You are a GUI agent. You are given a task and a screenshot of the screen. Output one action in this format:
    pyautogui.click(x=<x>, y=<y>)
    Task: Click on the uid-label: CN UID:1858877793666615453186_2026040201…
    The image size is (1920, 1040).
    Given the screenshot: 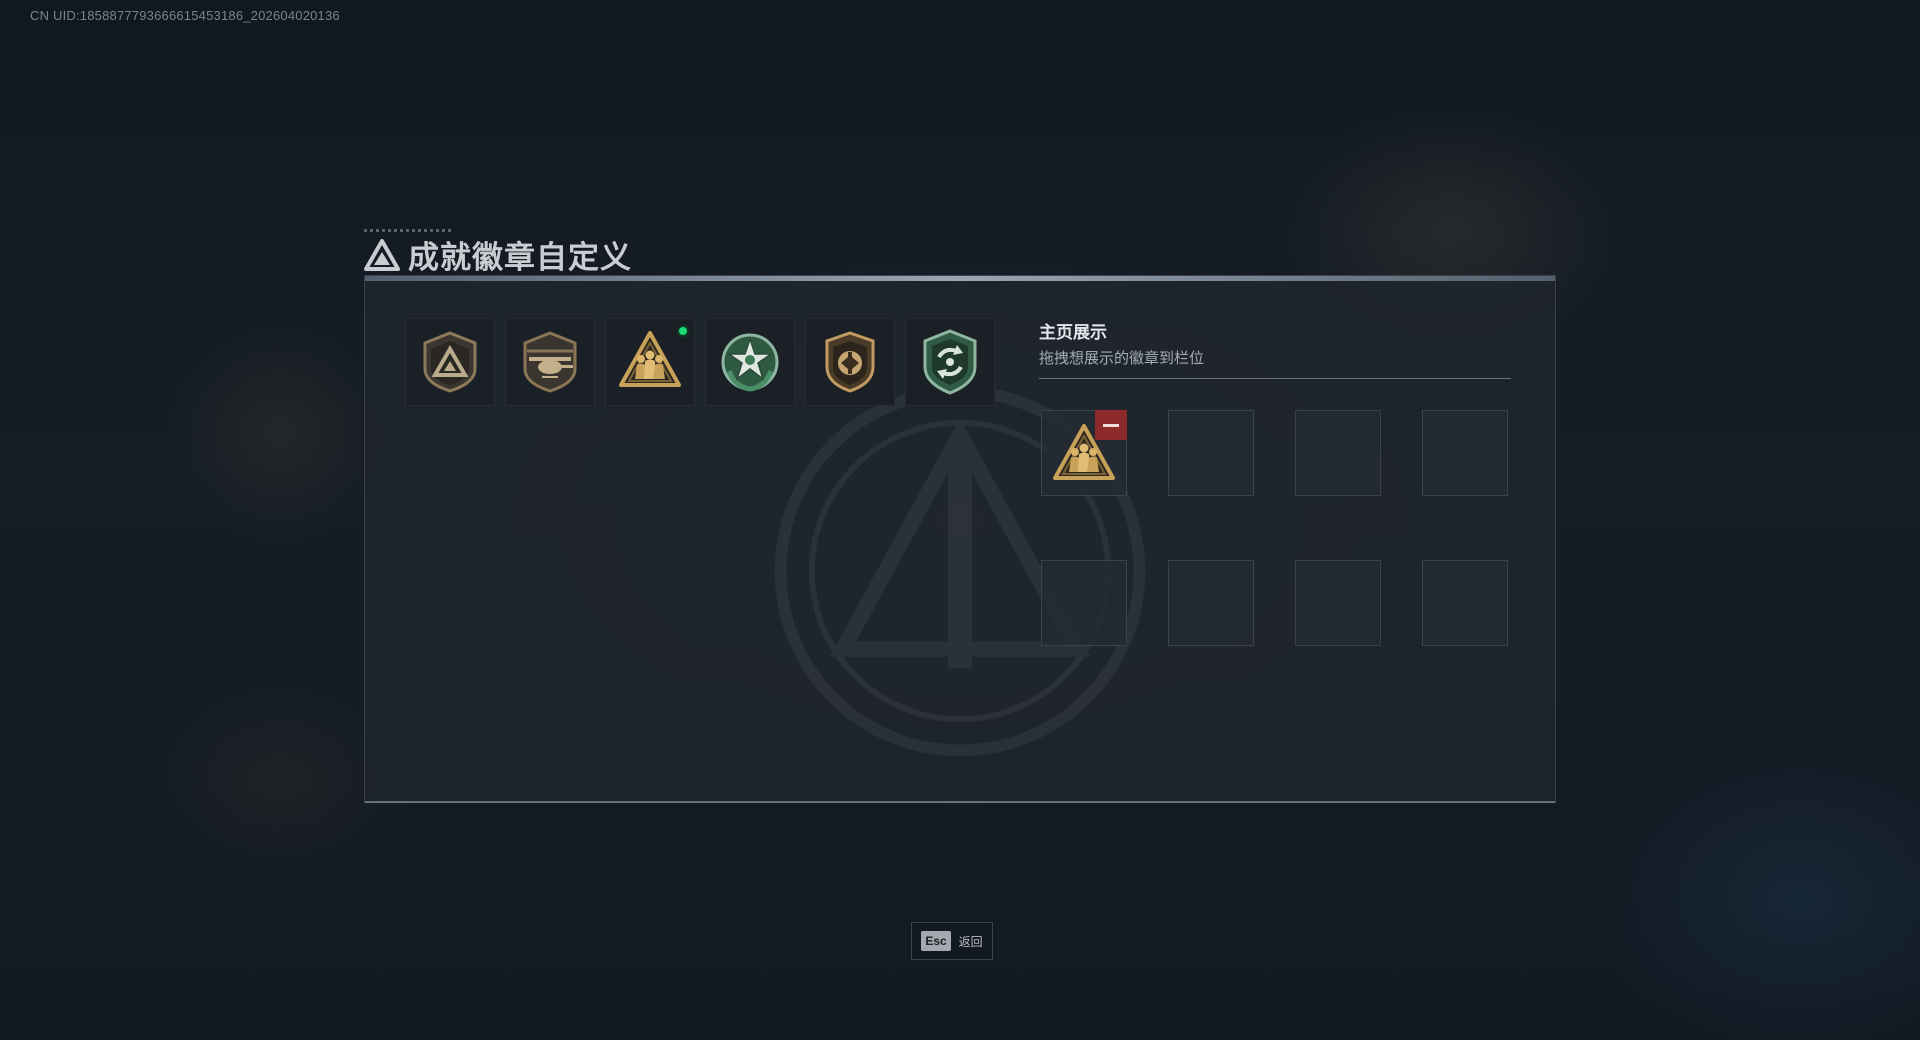 What is the action you would take?
    pyautogui.click(x=185, y=15)
    